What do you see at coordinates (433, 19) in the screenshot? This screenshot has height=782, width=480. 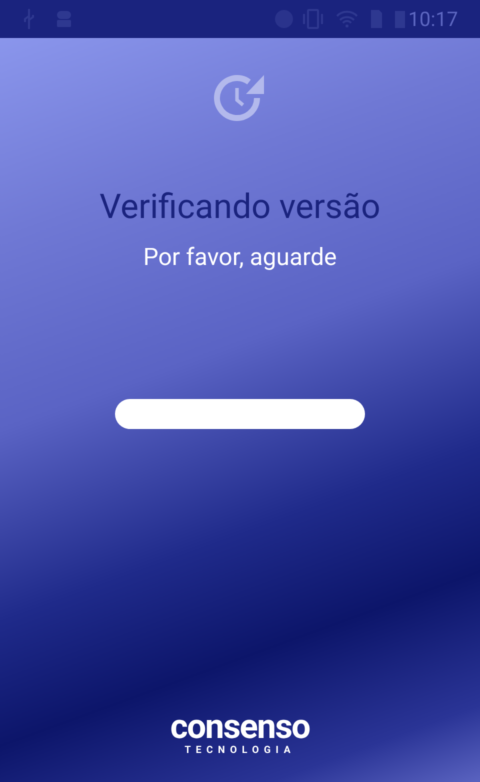 I see `status-time: 10:17` at bounding box center [433, 19].